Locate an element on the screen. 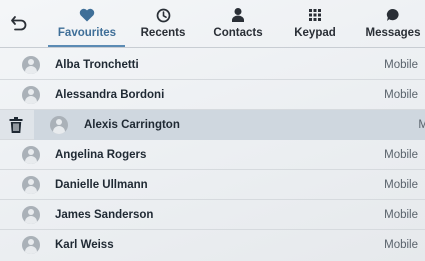  chat-bubble-icon is located at coordinates (393, 15).